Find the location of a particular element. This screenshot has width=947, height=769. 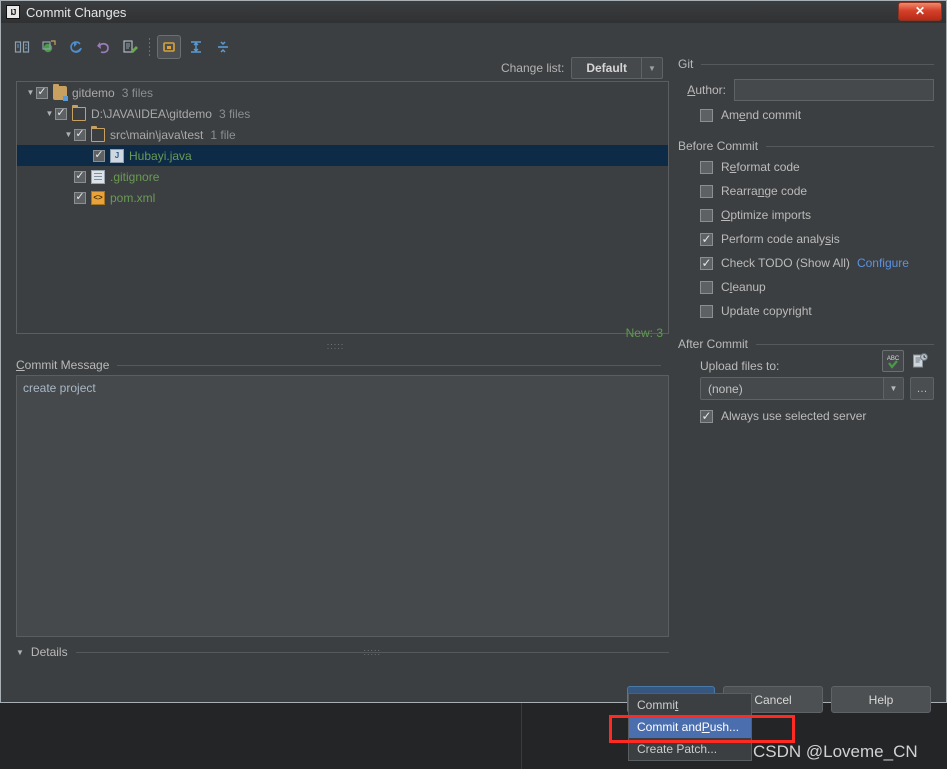

tree-row: ▼ ✓ src\main\java\test 1 file is located at coordinates (342, 134).